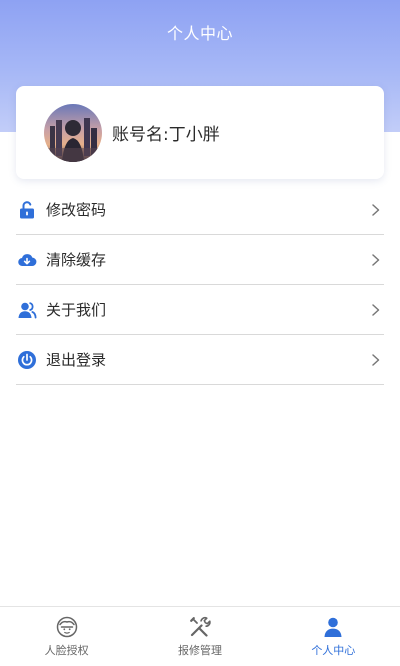 Image resolution: width=400 pixels, height=666 pixels. I want to click on tools-icon, so click(200, 626).